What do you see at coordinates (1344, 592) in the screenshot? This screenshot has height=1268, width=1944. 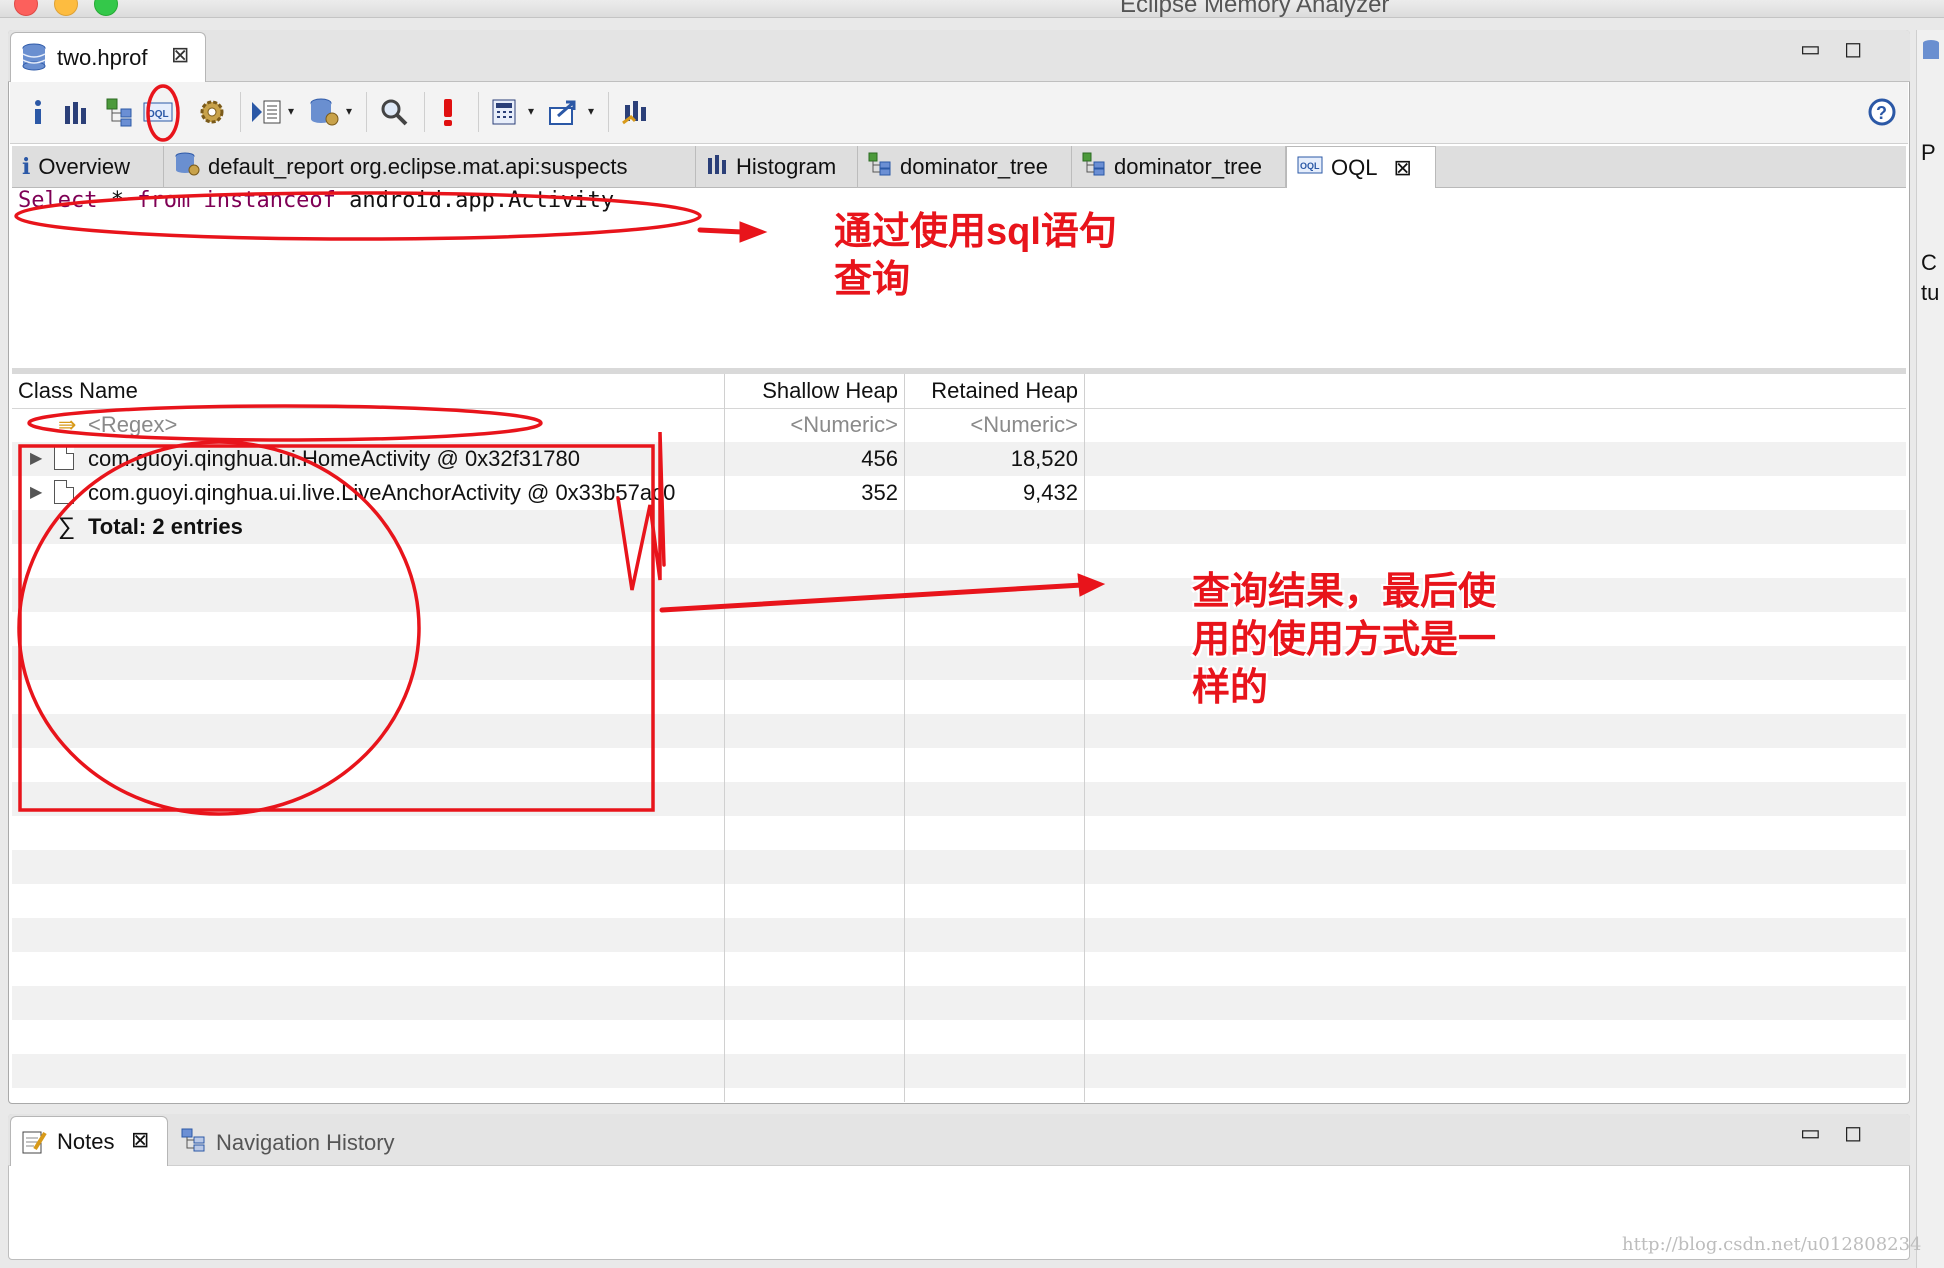 I see `result-annotation-line1: 查询结果，最后使` at bounding box center [1344, 592].